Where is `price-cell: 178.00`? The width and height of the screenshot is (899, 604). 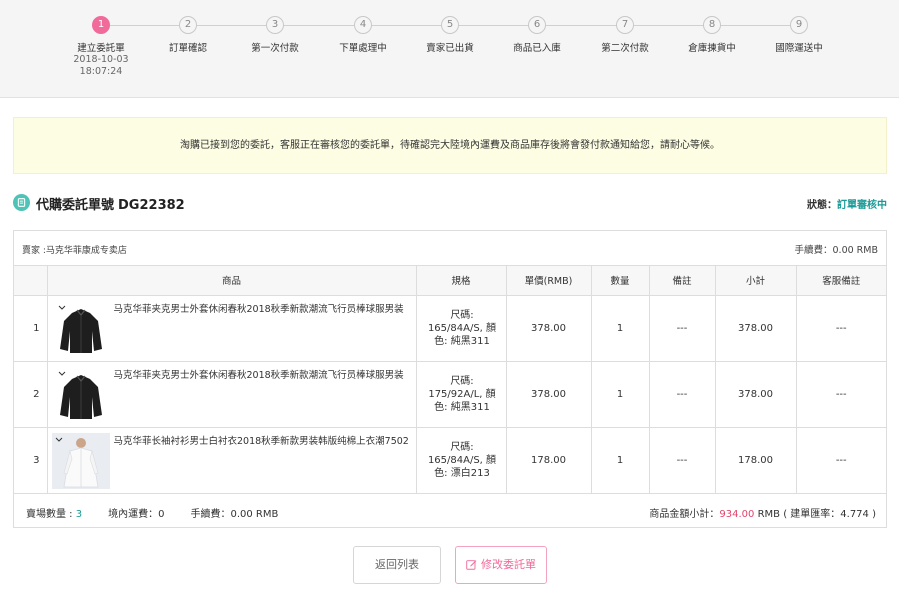 price-cell: 178.00 is located at coordinates (549, 460).